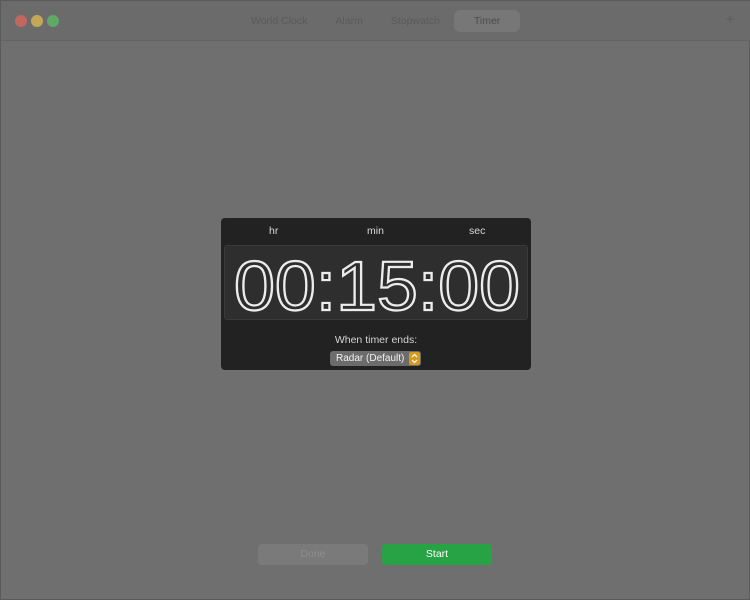 This screenshot has width=750, height=600. Describe the element at coordinates (348, 21) in the screenshot. I see `tab-alarm: Alarm` at that location.